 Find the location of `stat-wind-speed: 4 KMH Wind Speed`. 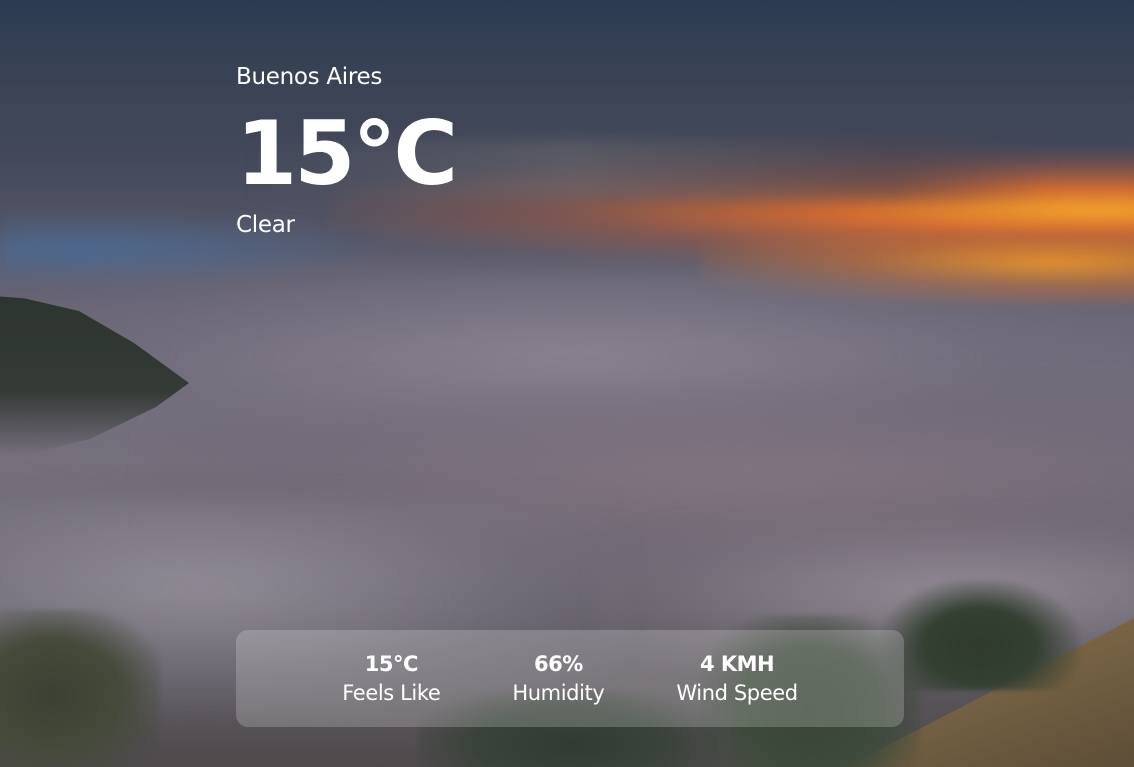

stat-wind-speed: 4 KMH Wind Speed is located at coordinates (736, 679).